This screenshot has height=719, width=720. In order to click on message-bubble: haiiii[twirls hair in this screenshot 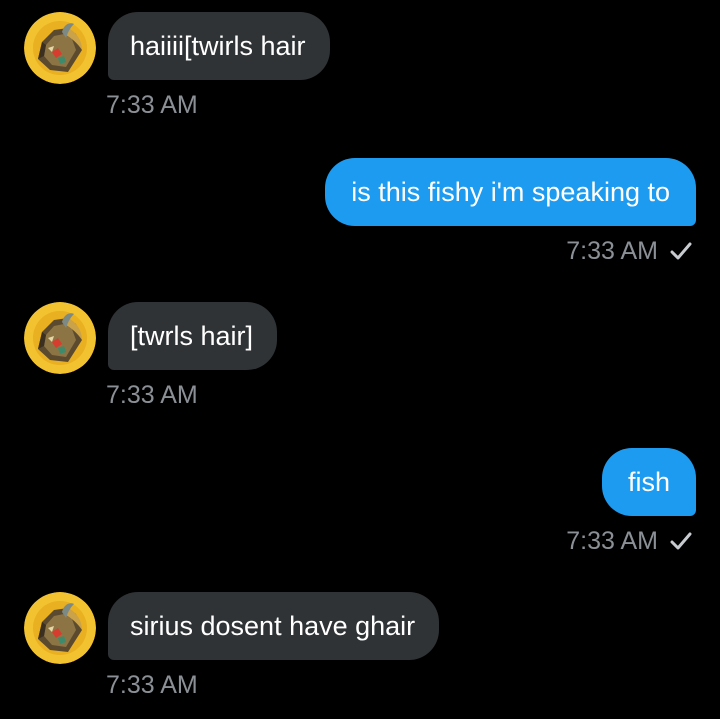, I will do `click(219, 46)`.